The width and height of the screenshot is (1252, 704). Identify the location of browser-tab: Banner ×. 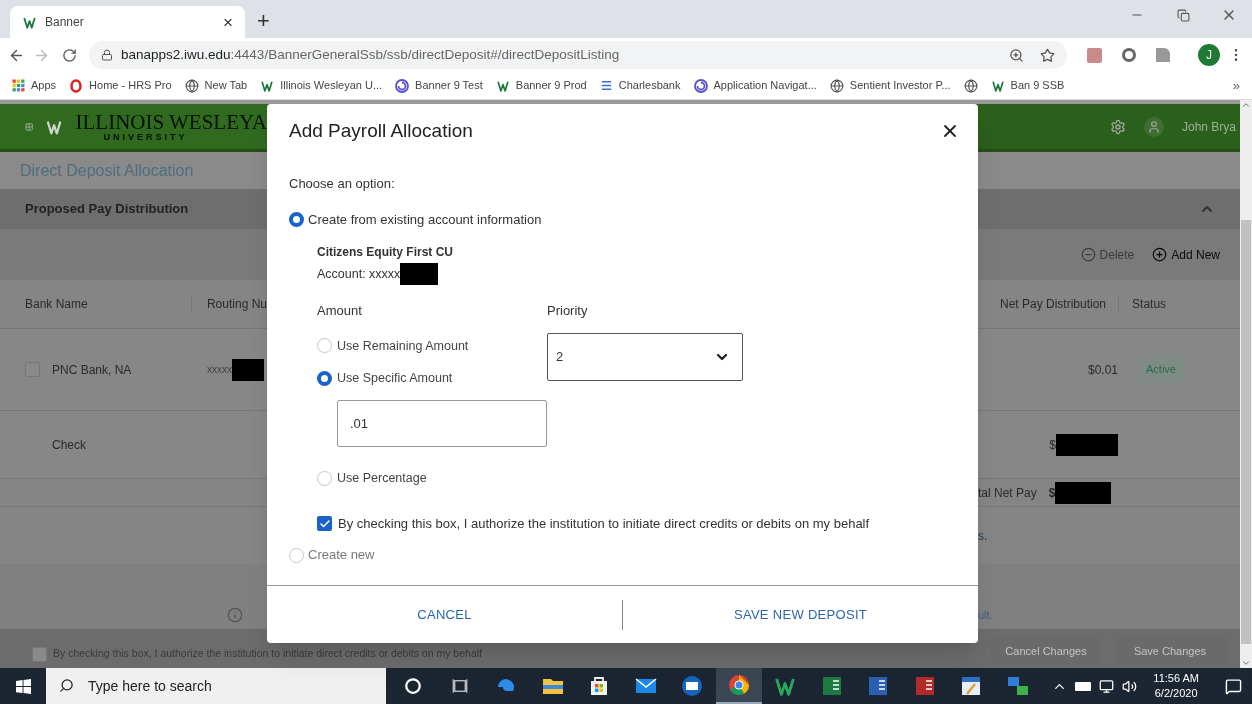
(127, 22).